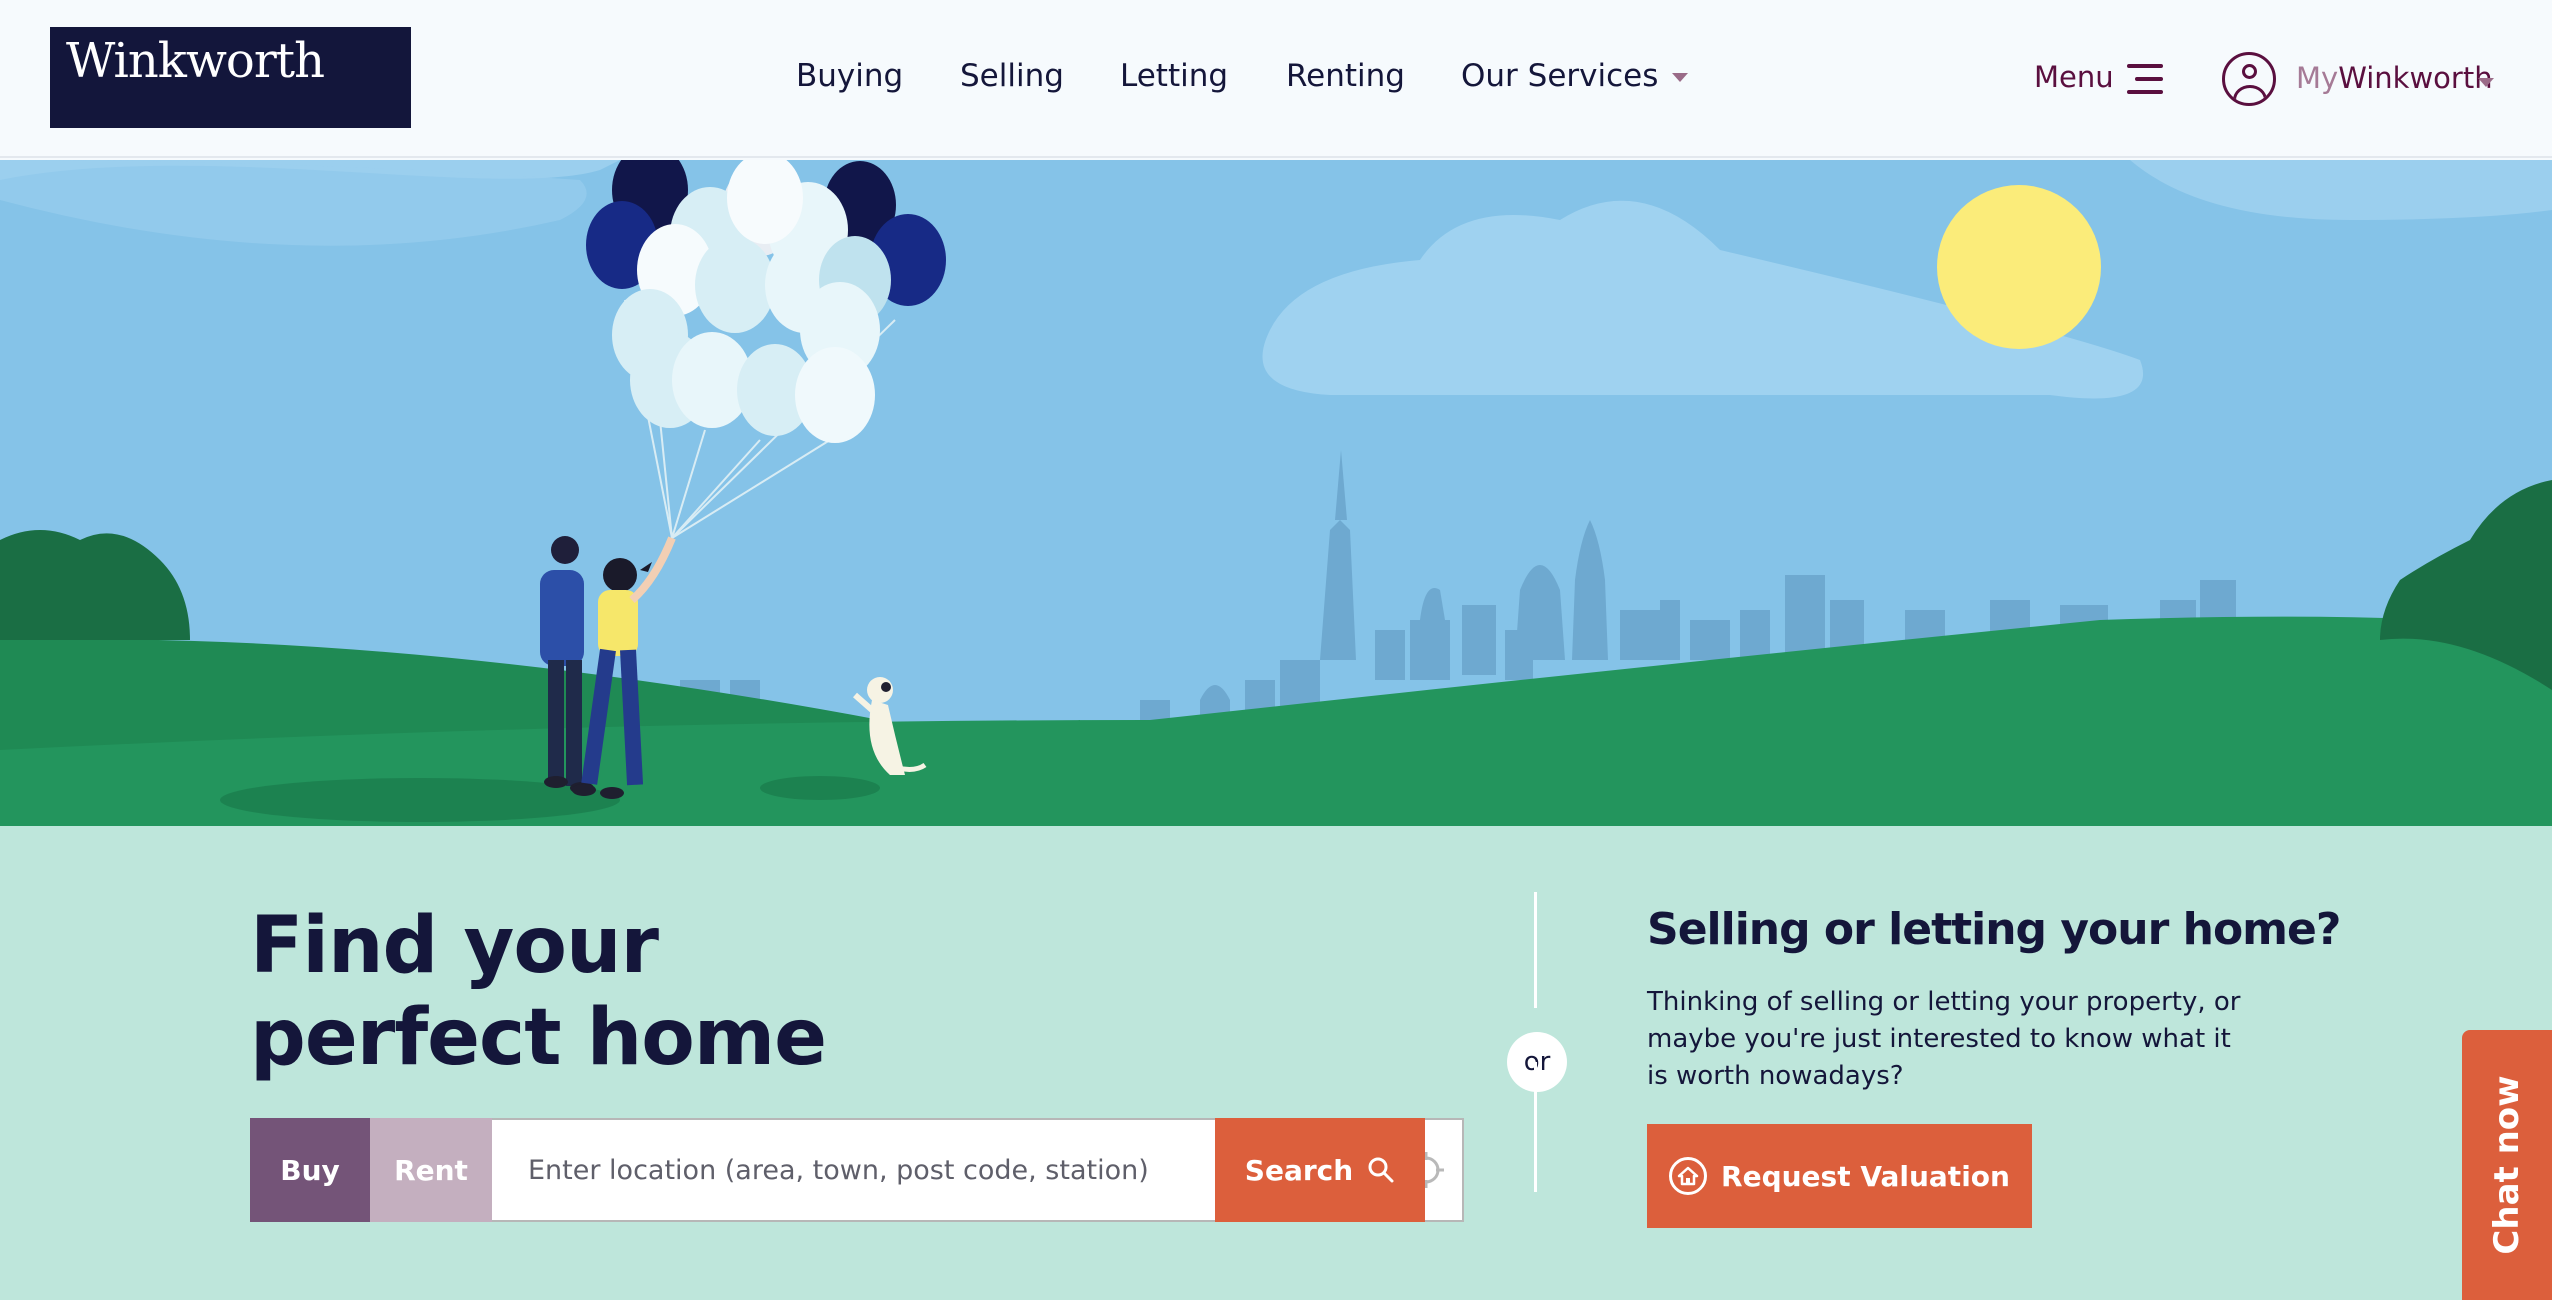 This screenshot has width=2552, height=1300. I want to click on my-winkworth-label: MyWinkworth, so click(2394, 78).